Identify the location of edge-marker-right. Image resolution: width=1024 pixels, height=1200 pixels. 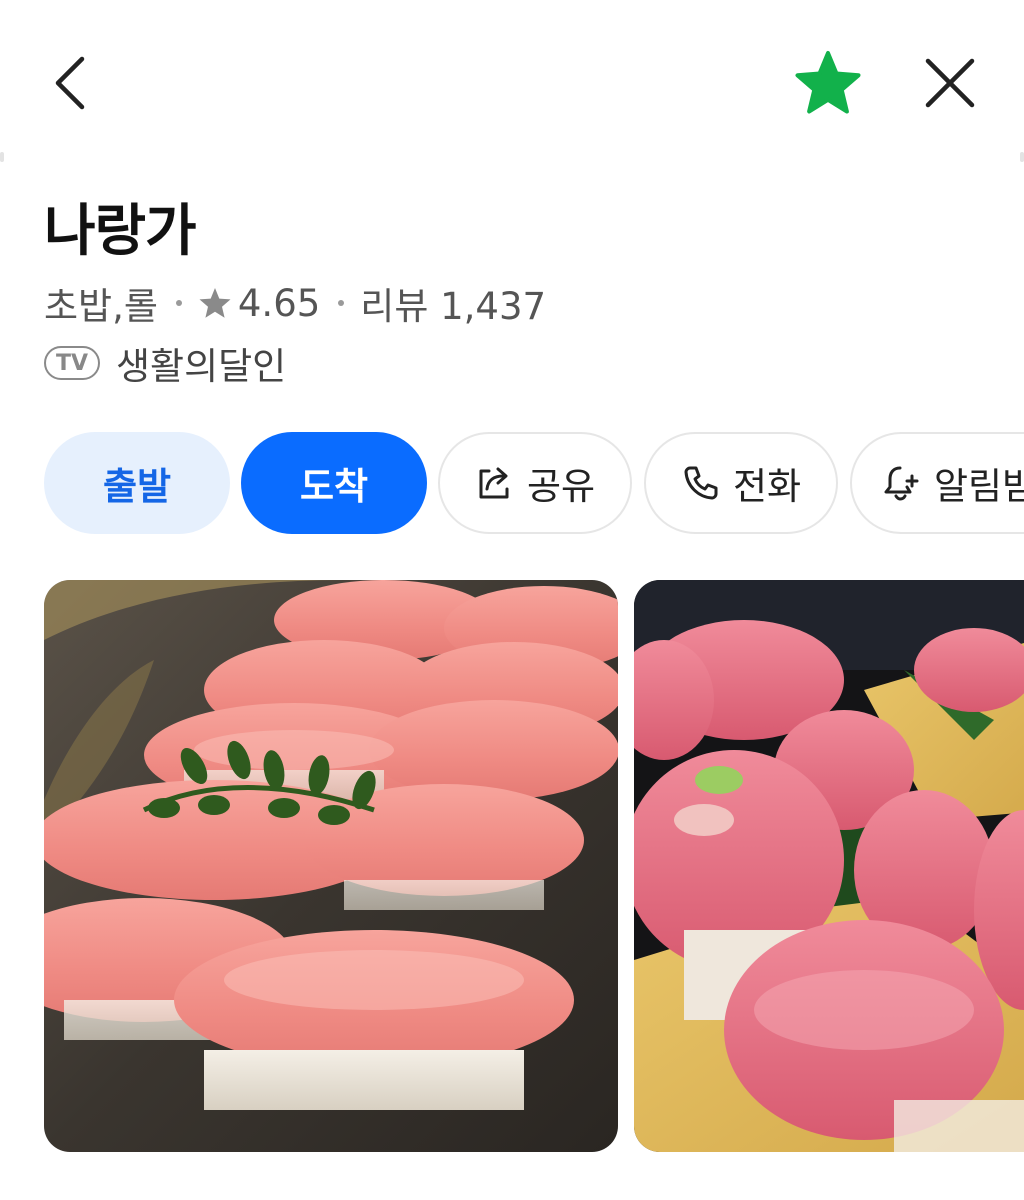
(1022, 157).